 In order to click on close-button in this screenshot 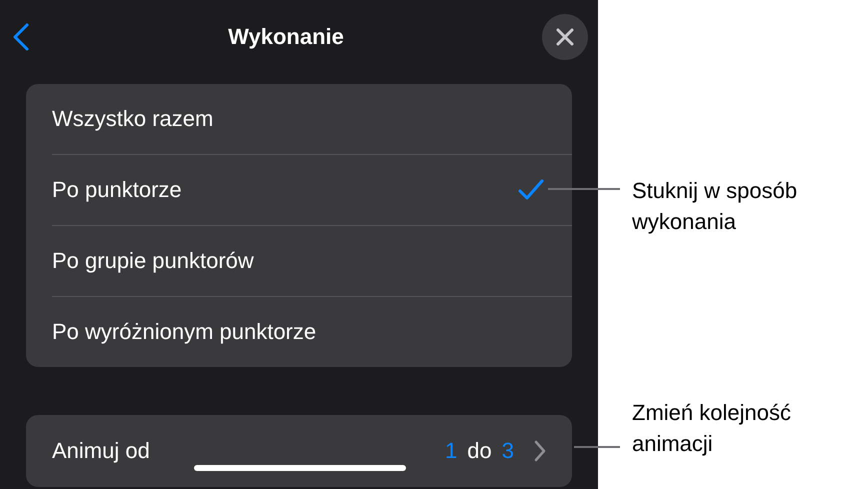, I will do `click(565, 37)`.